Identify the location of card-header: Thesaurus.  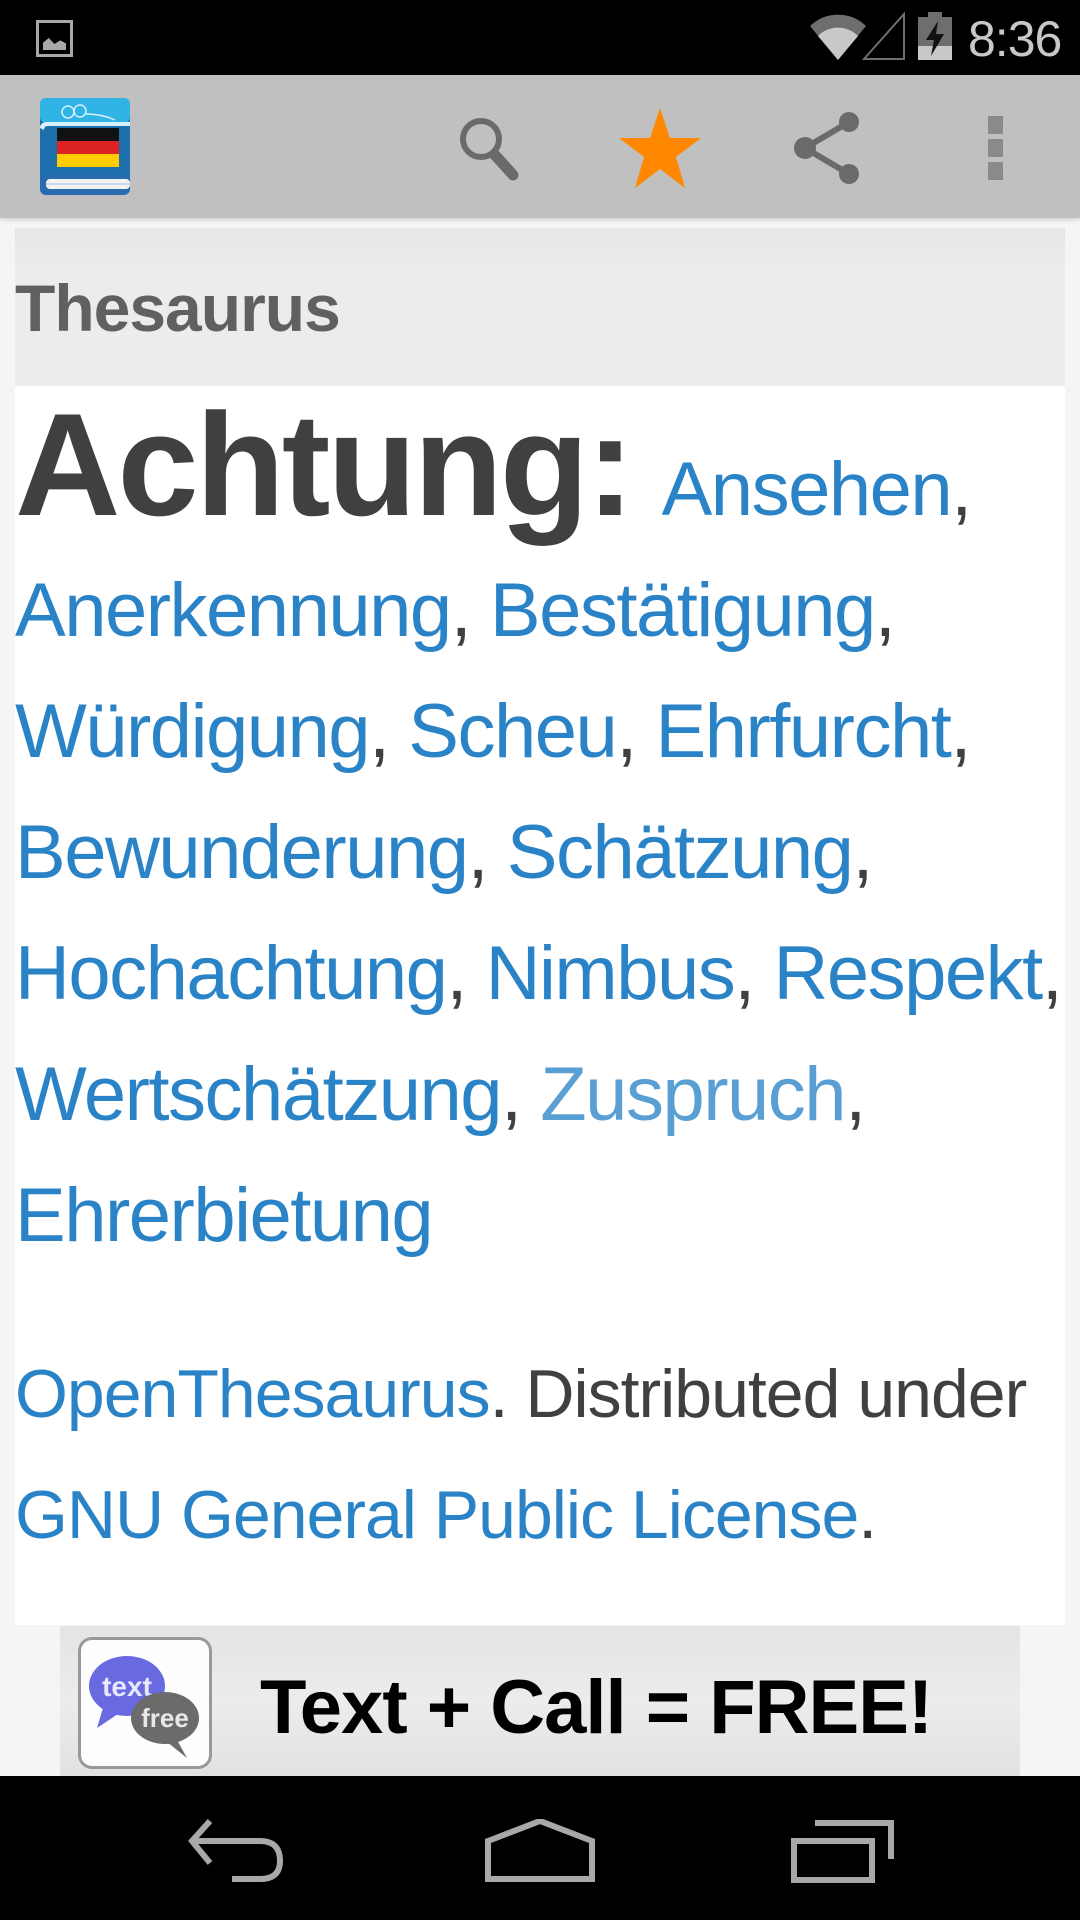
(540, 307).